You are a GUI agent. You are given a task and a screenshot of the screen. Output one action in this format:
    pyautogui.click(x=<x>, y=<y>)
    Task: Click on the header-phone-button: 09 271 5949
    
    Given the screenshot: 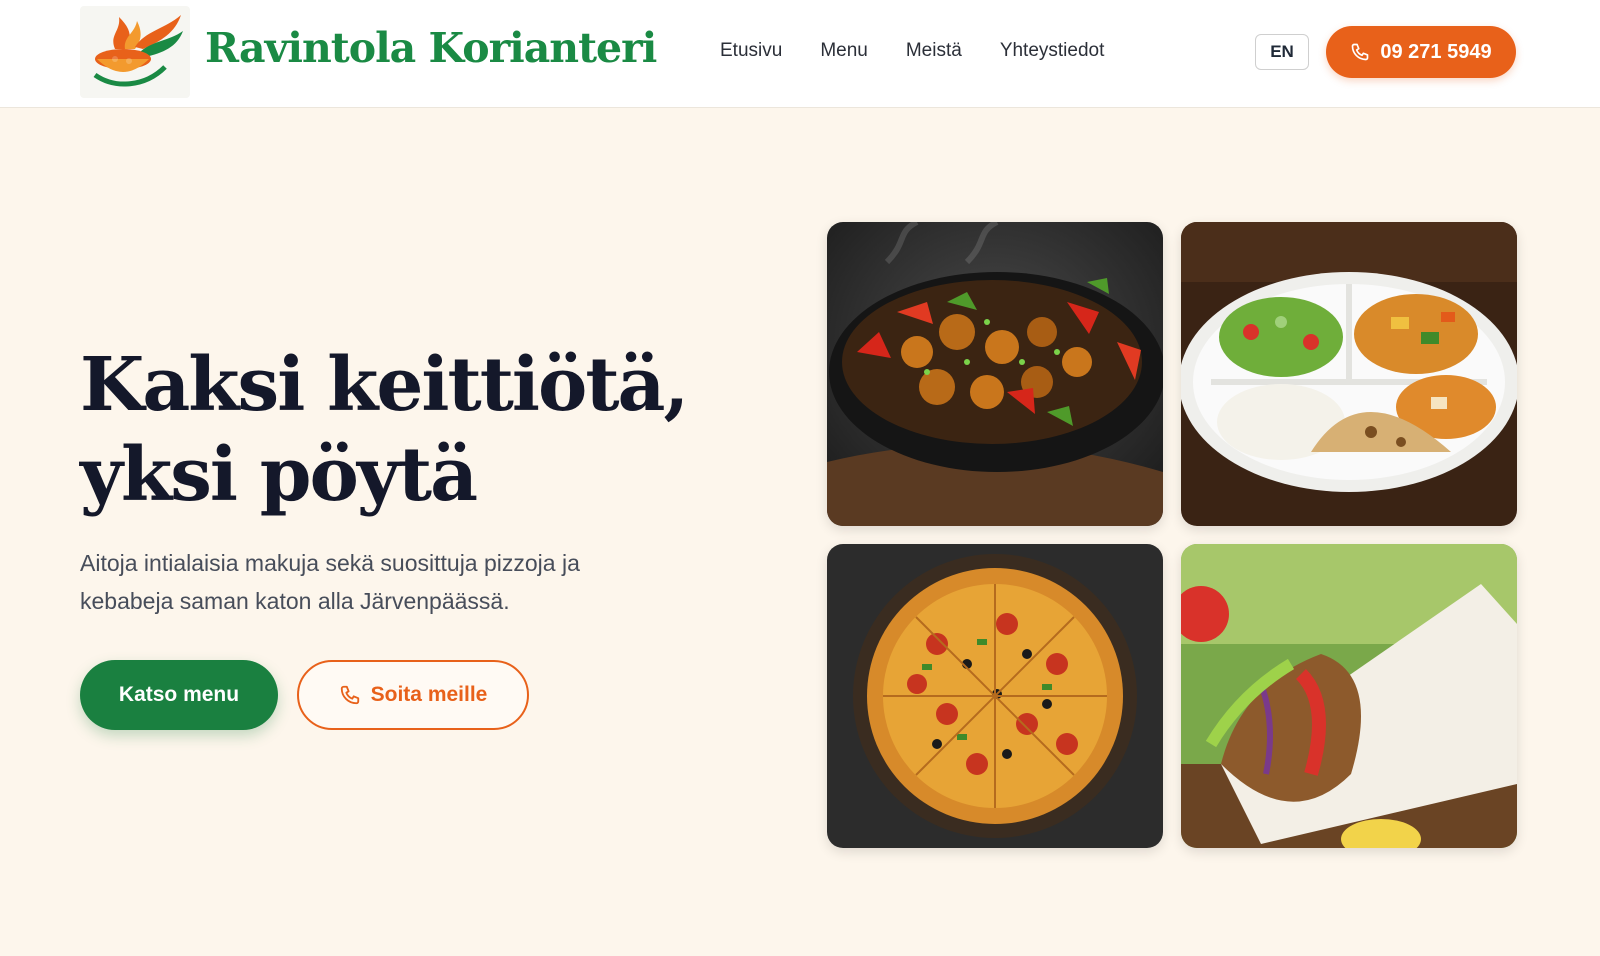 What is the action you would take?
    pyautogui.click(x=1421, y=52)
    